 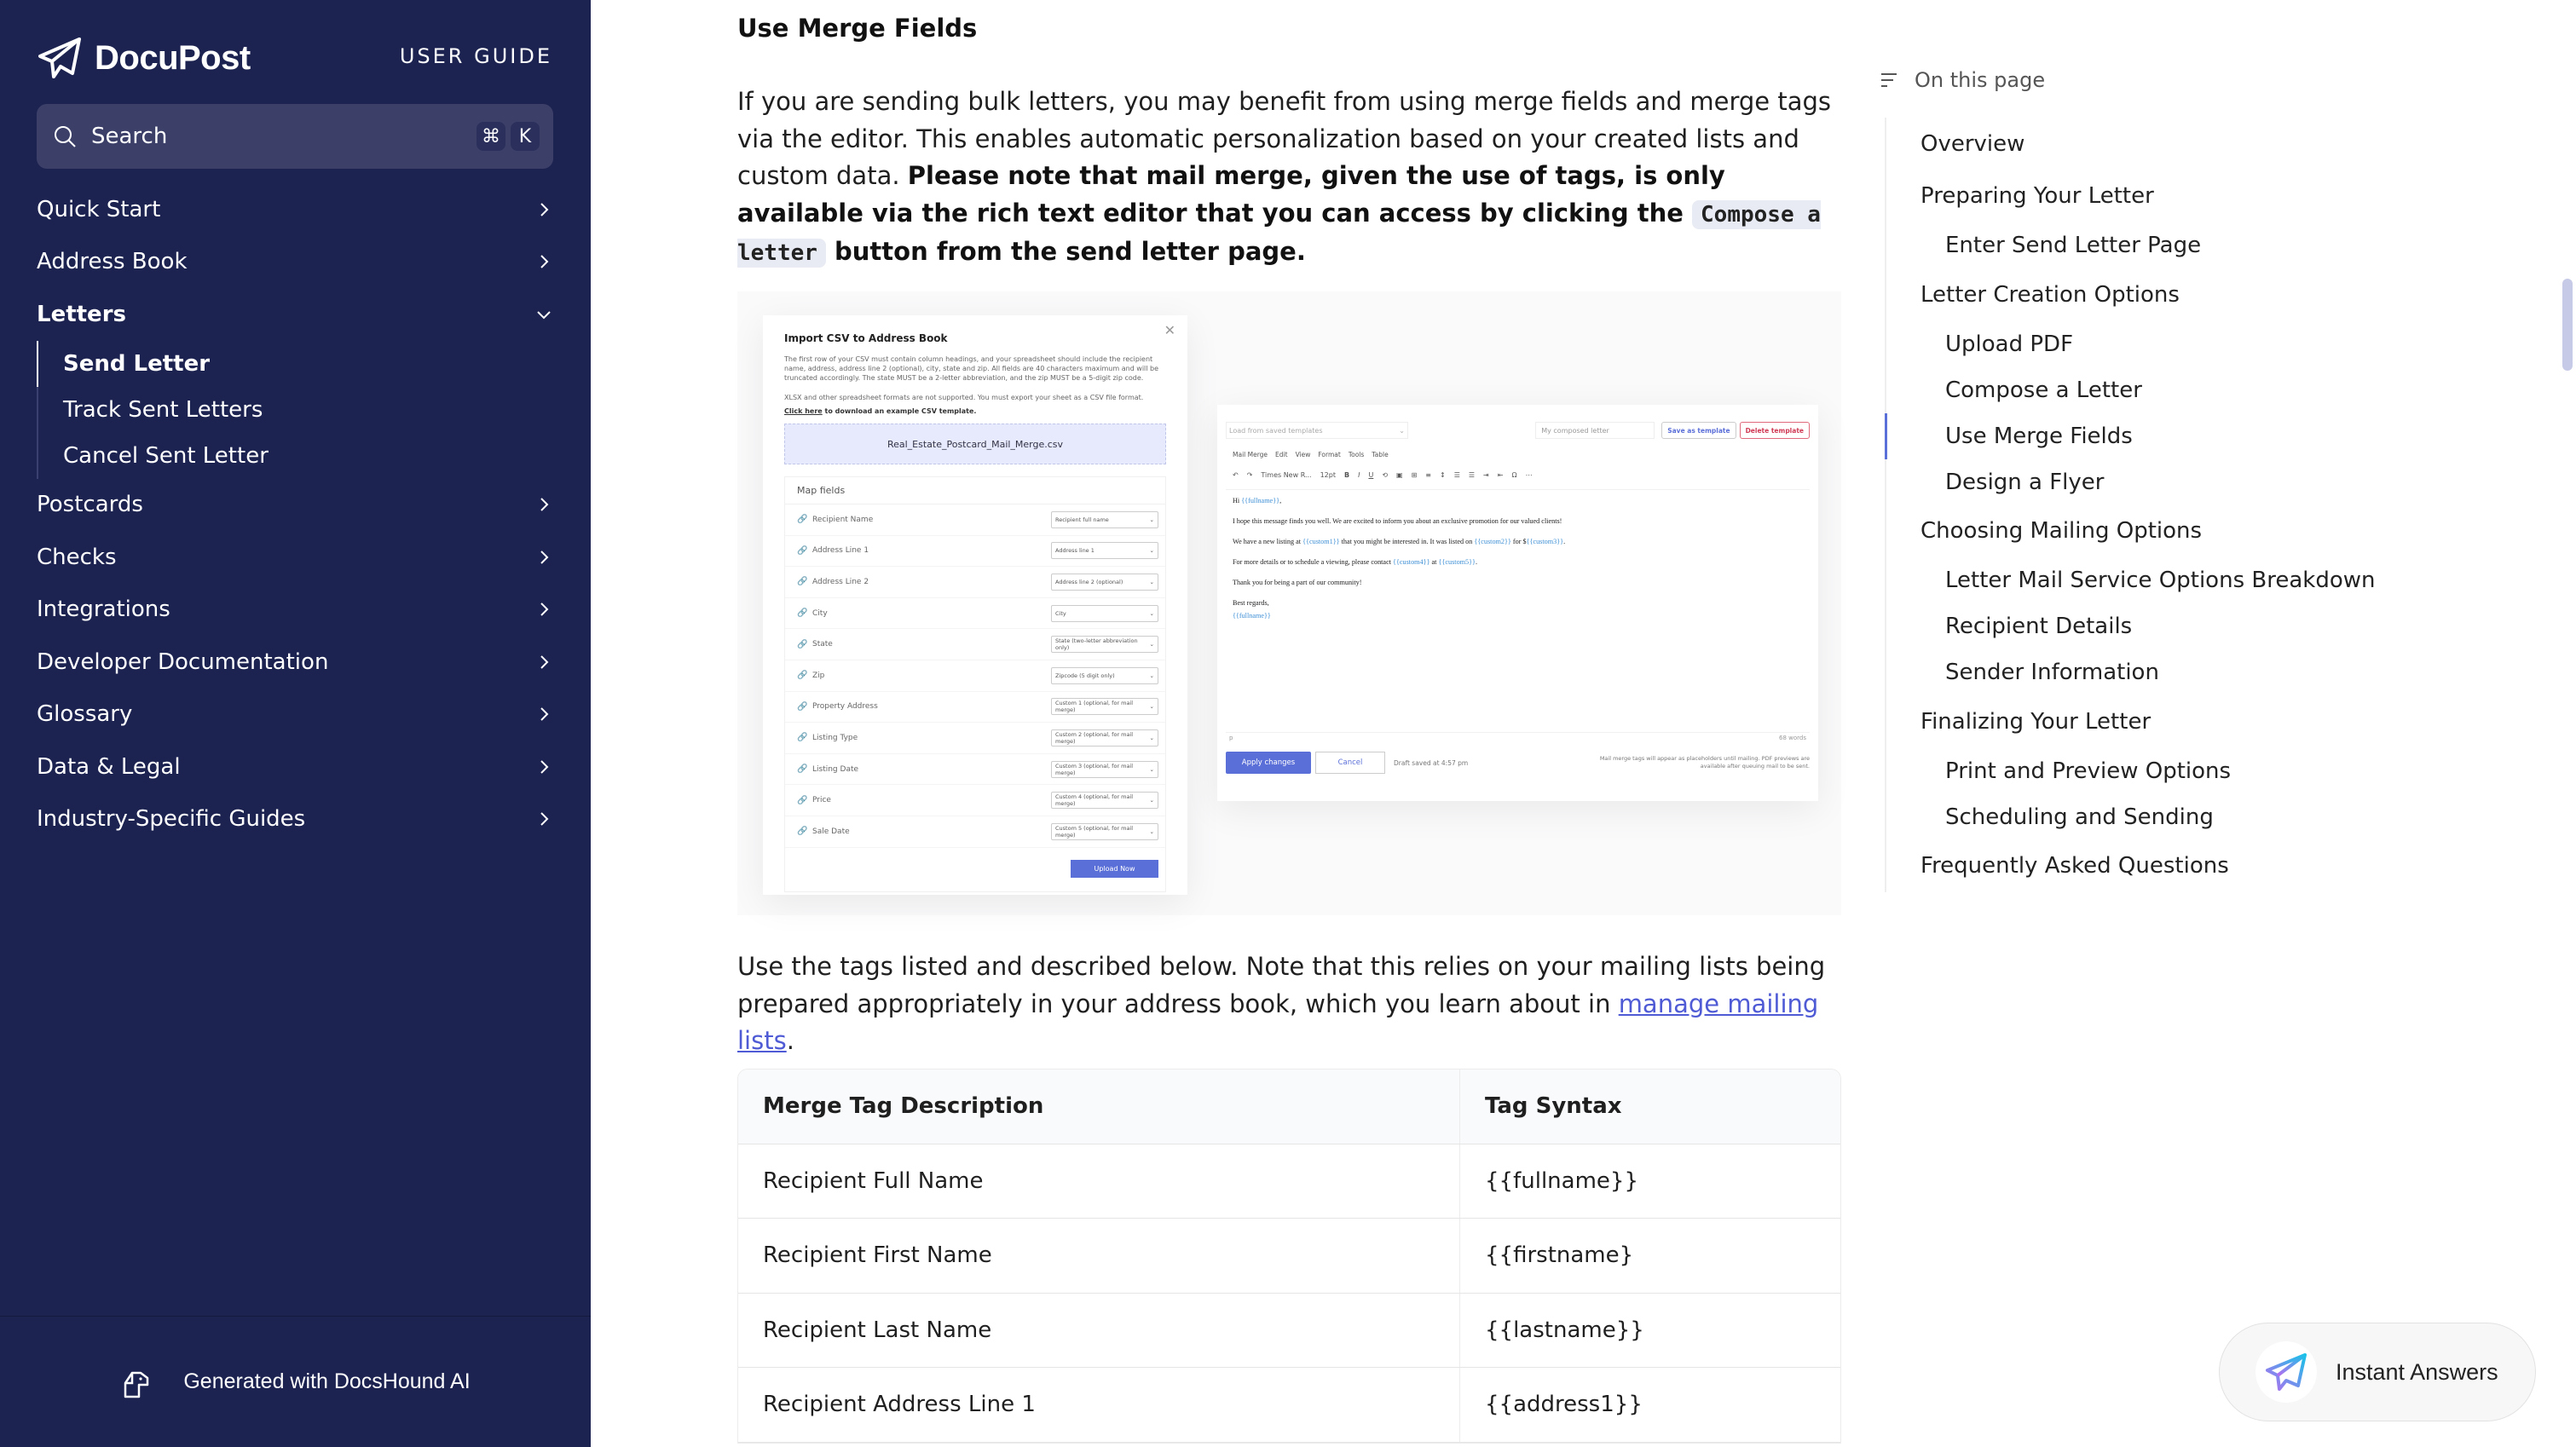 What do you see at coordinates (2211, 866) in the screenshot?
I see `toc-item-frequently-asked-questions: Frequently Asked Questions` at bounding box center [2211, 866].